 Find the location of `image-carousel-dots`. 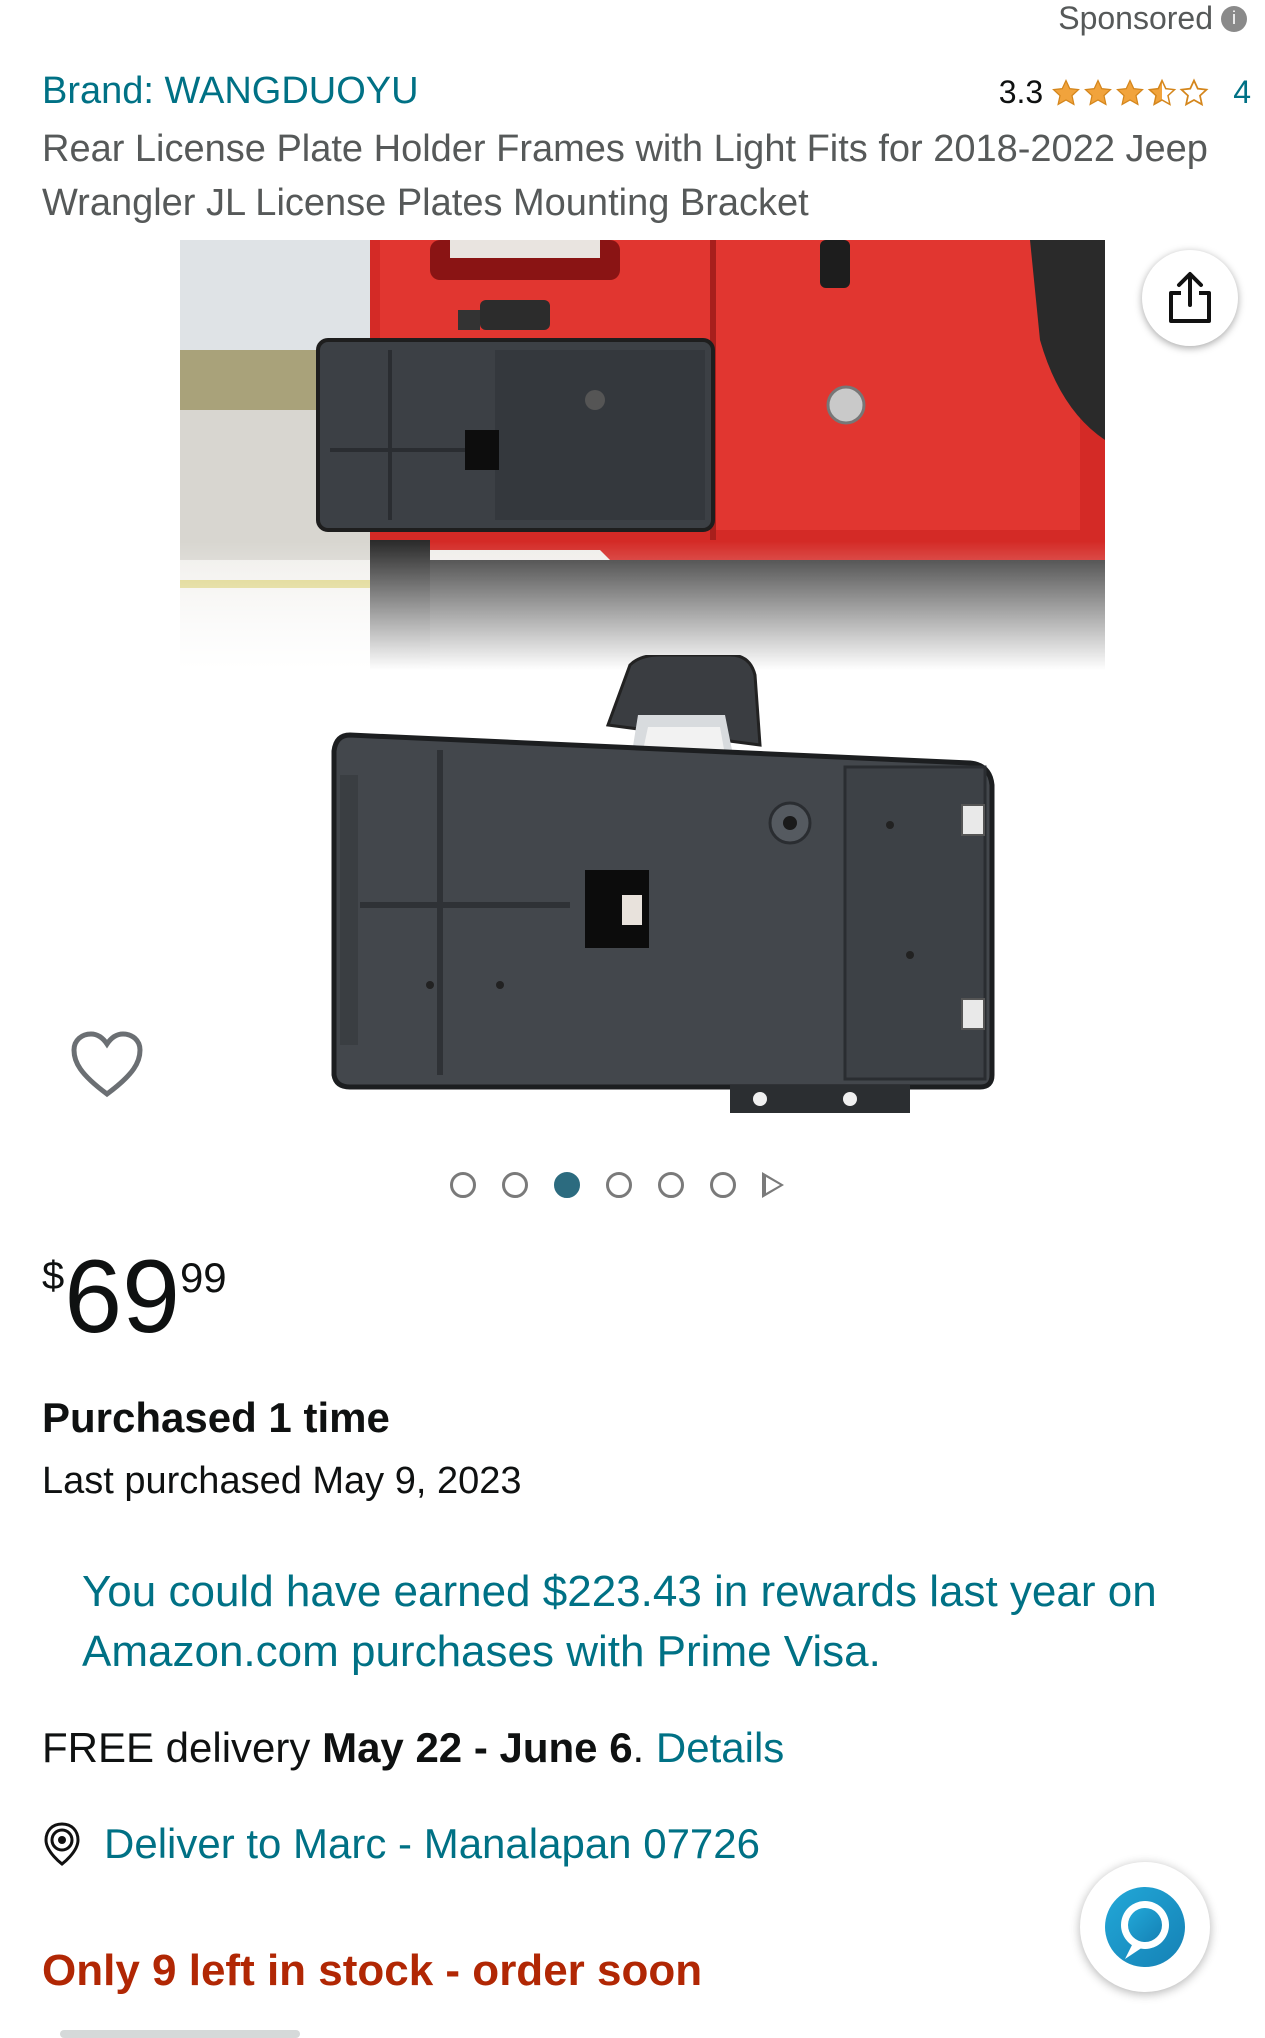

image-carousel-dots is located at coordinates (617, 1185).